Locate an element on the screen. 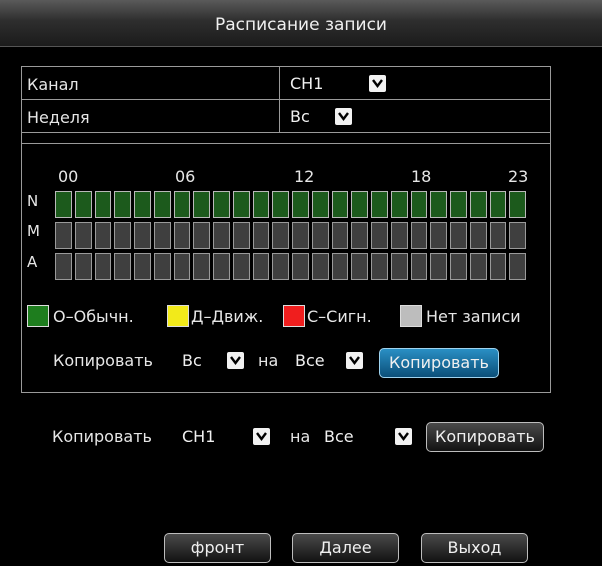 The image size is (602, 566). channel-select: CH1 is located at coordinates (337, 84).